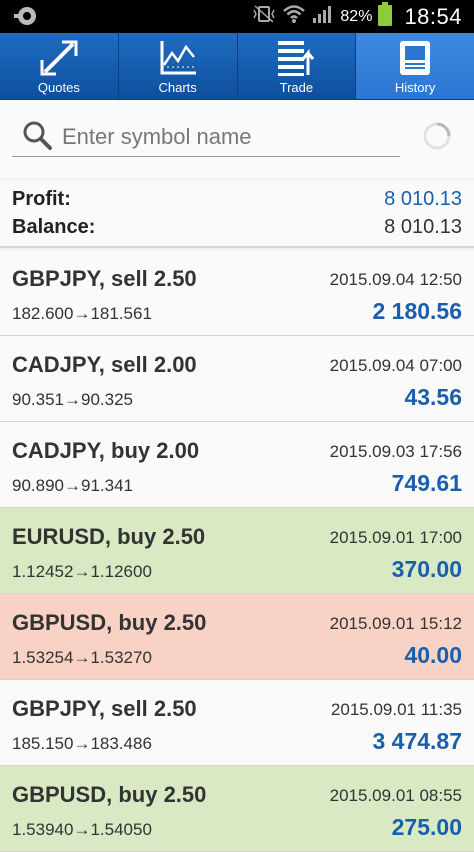  I want to click on balance-row: Balance: 8 010.13, so click(237, 229).